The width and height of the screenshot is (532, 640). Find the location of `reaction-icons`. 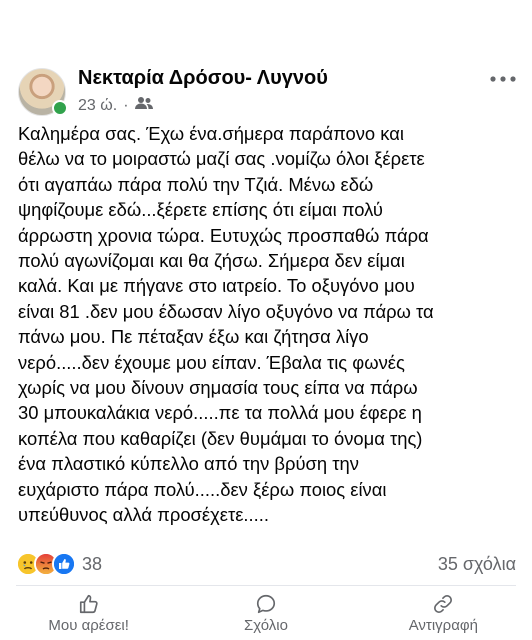

reaction-icons is located at coordinates (46, 564).